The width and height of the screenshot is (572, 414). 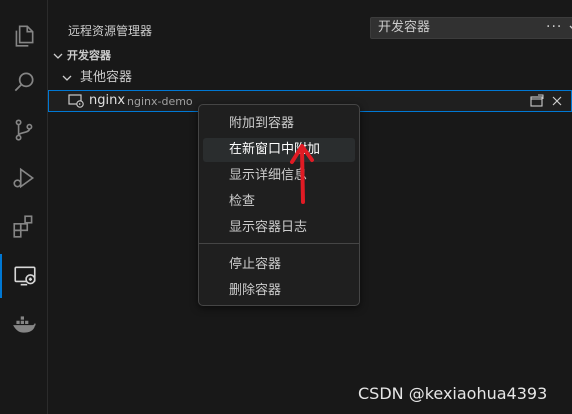 I want to click on close-icon, so click(x=557, y=101).